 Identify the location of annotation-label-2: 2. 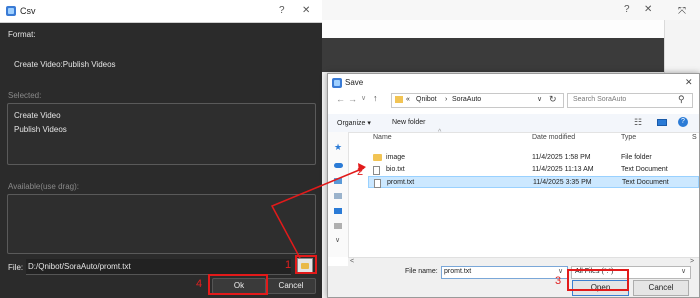
(360, 172).